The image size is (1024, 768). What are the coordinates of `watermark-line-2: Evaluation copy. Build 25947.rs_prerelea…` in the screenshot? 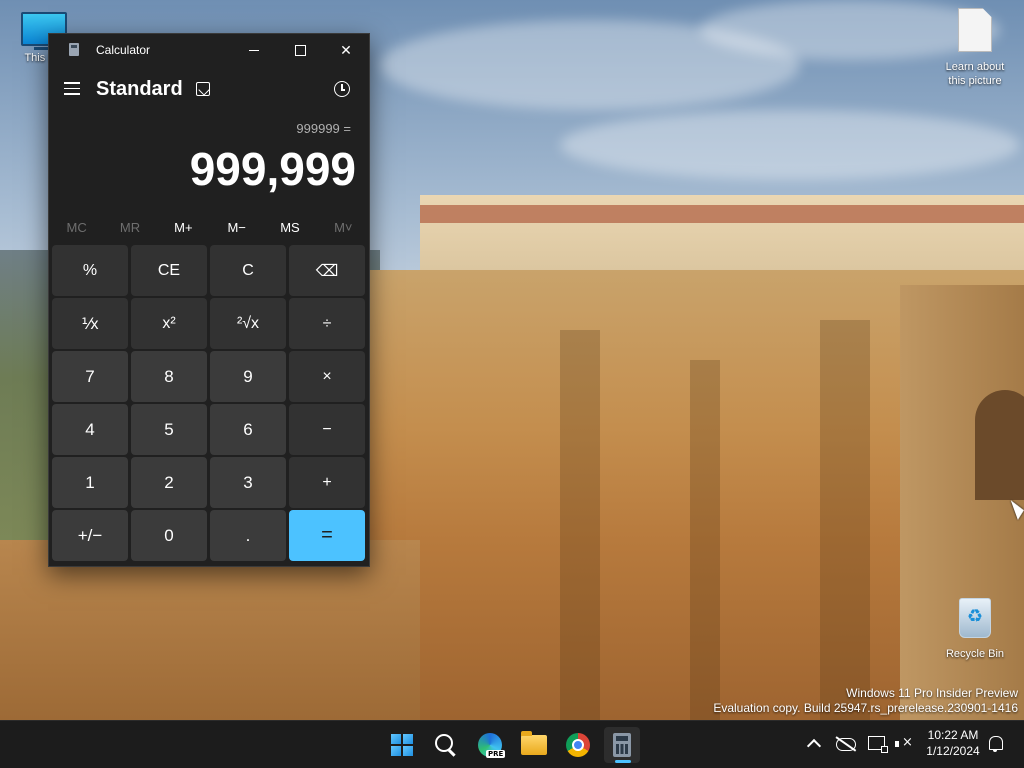 It's located at (865, 708).